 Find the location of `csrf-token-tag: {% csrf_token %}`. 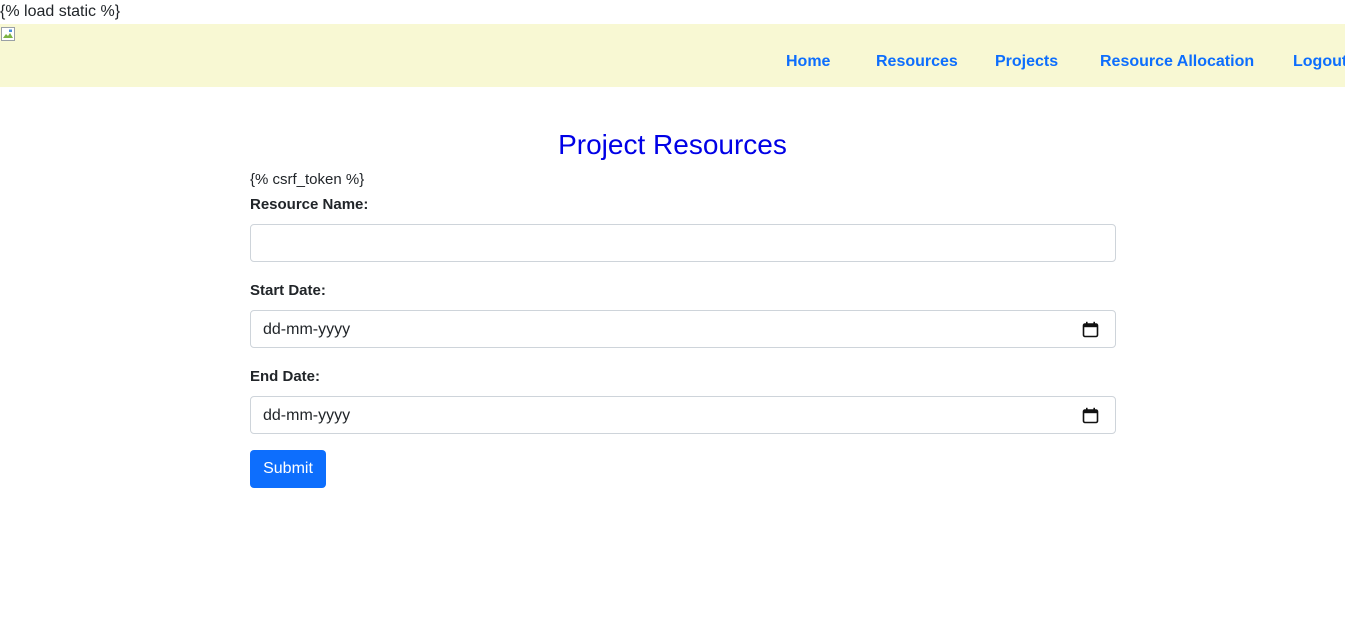

csrf-token-tag: {% csrf_token %} is located at coordinates (307, 179).